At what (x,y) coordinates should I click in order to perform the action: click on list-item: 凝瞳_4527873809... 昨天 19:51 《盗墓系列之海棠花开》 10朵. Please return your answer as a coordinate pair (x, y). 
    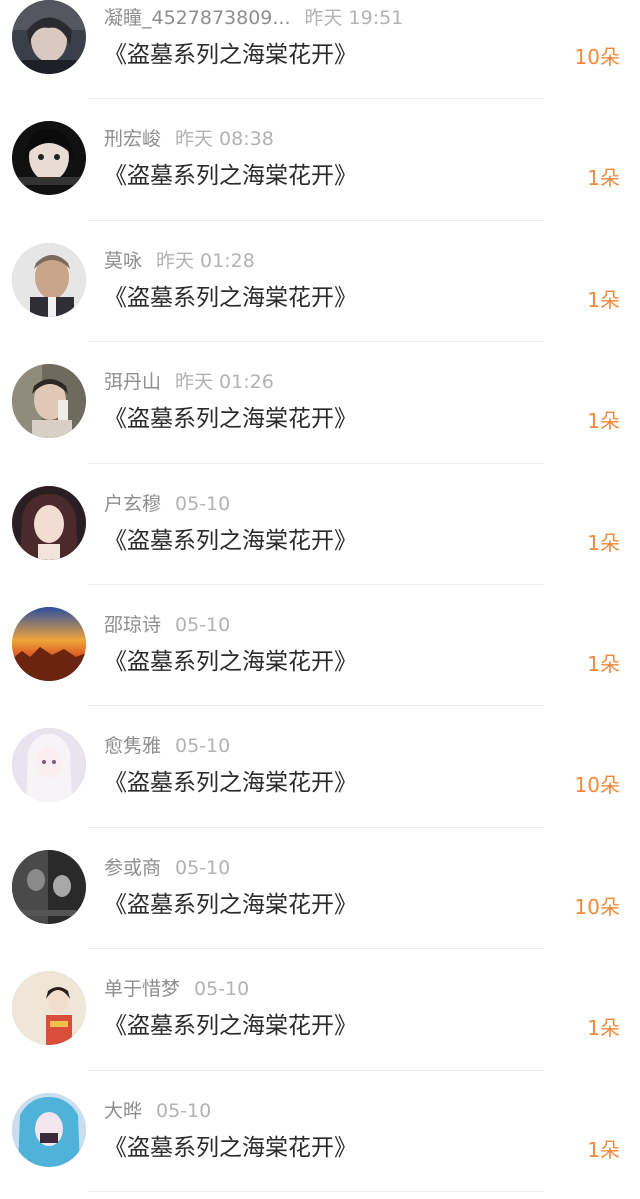
    Looking at the image, I should click on (320, 50).